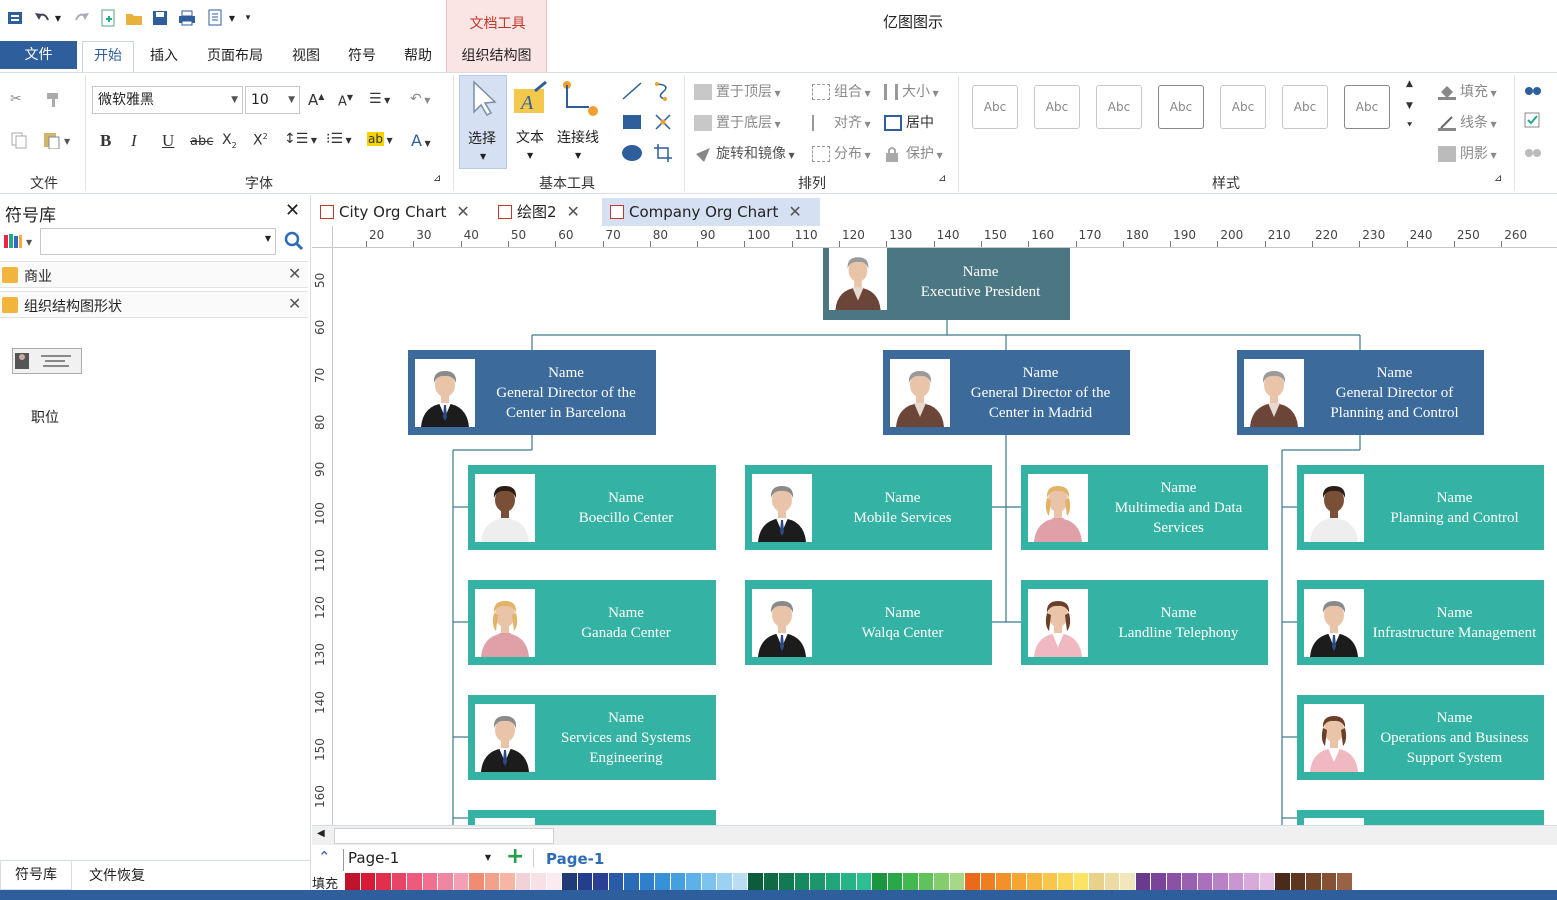 This screenshot has width=1557, height=900. I want to click on text-tool-button: A 文本 ▼, so click(531, 122).